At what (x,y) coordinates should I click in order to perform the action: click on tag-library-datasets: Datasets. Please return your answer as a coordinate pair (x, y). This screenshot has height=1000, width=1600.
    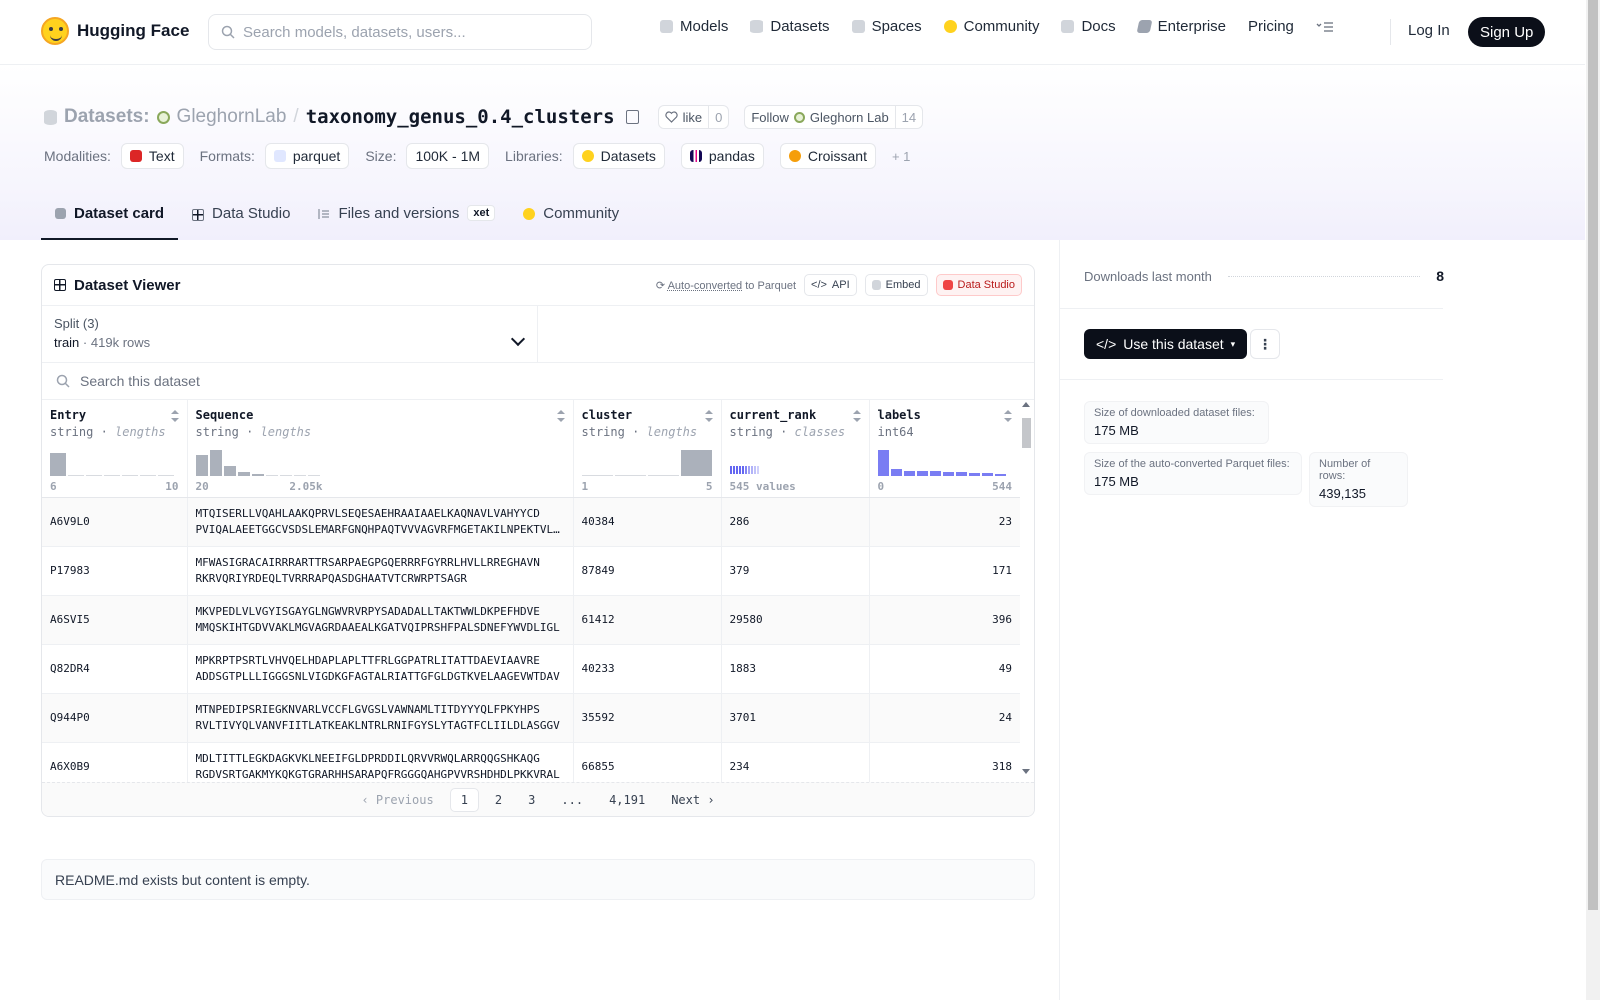
    Looking at the image, I should click on (618, 156).